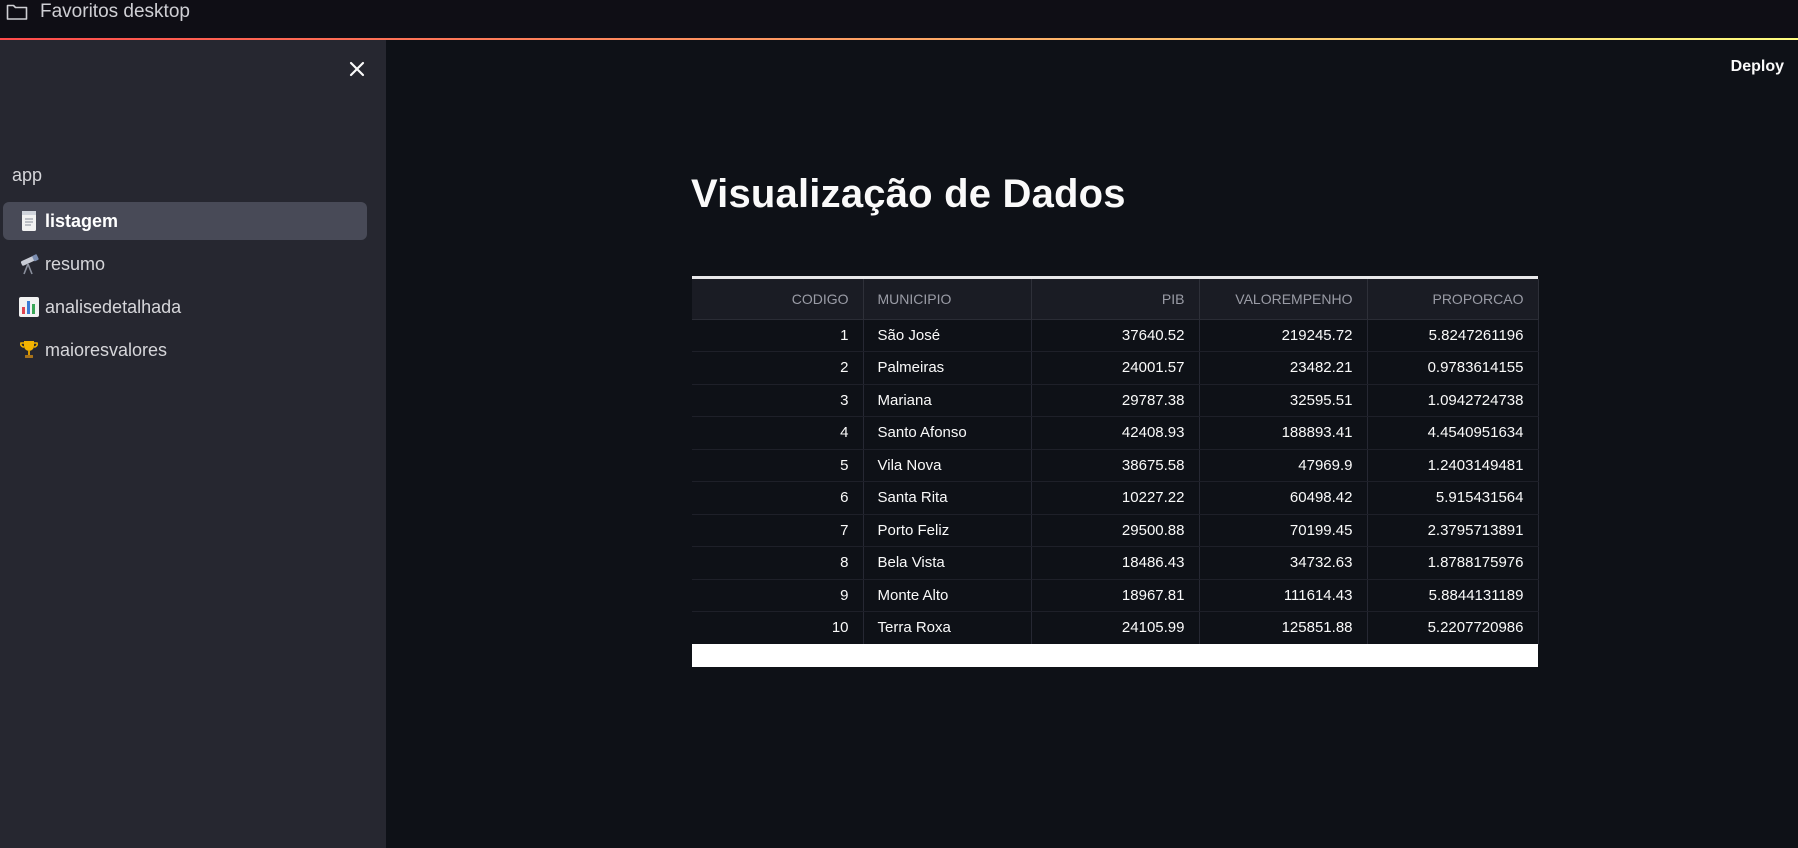 The height and width of the screenshot is (848, 1798). I want to click on sidebar-item-resumo: resumo, so click(185, 264).